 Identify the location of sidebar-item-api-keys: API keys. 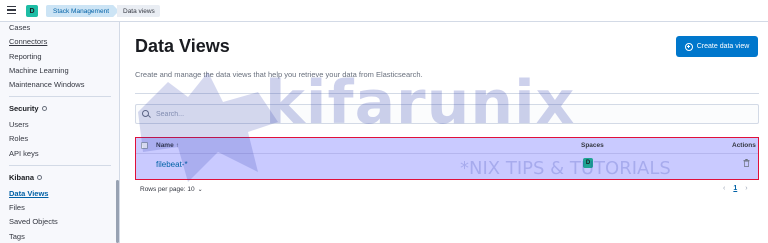
(24, 153).